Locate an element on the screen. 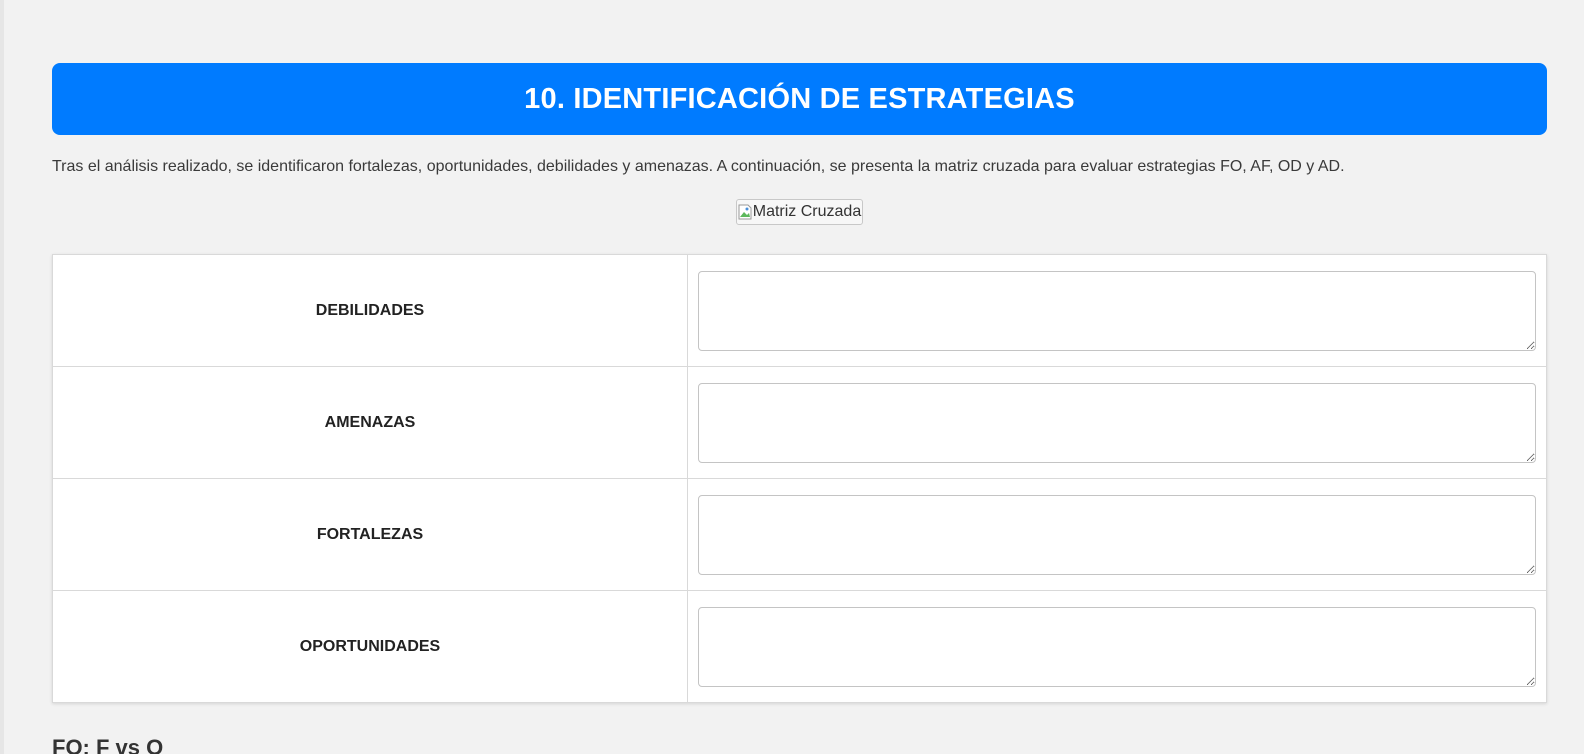 This screenshot has height=754, width=1584. debilidades-textarea is located at coordinates (1117, 310).